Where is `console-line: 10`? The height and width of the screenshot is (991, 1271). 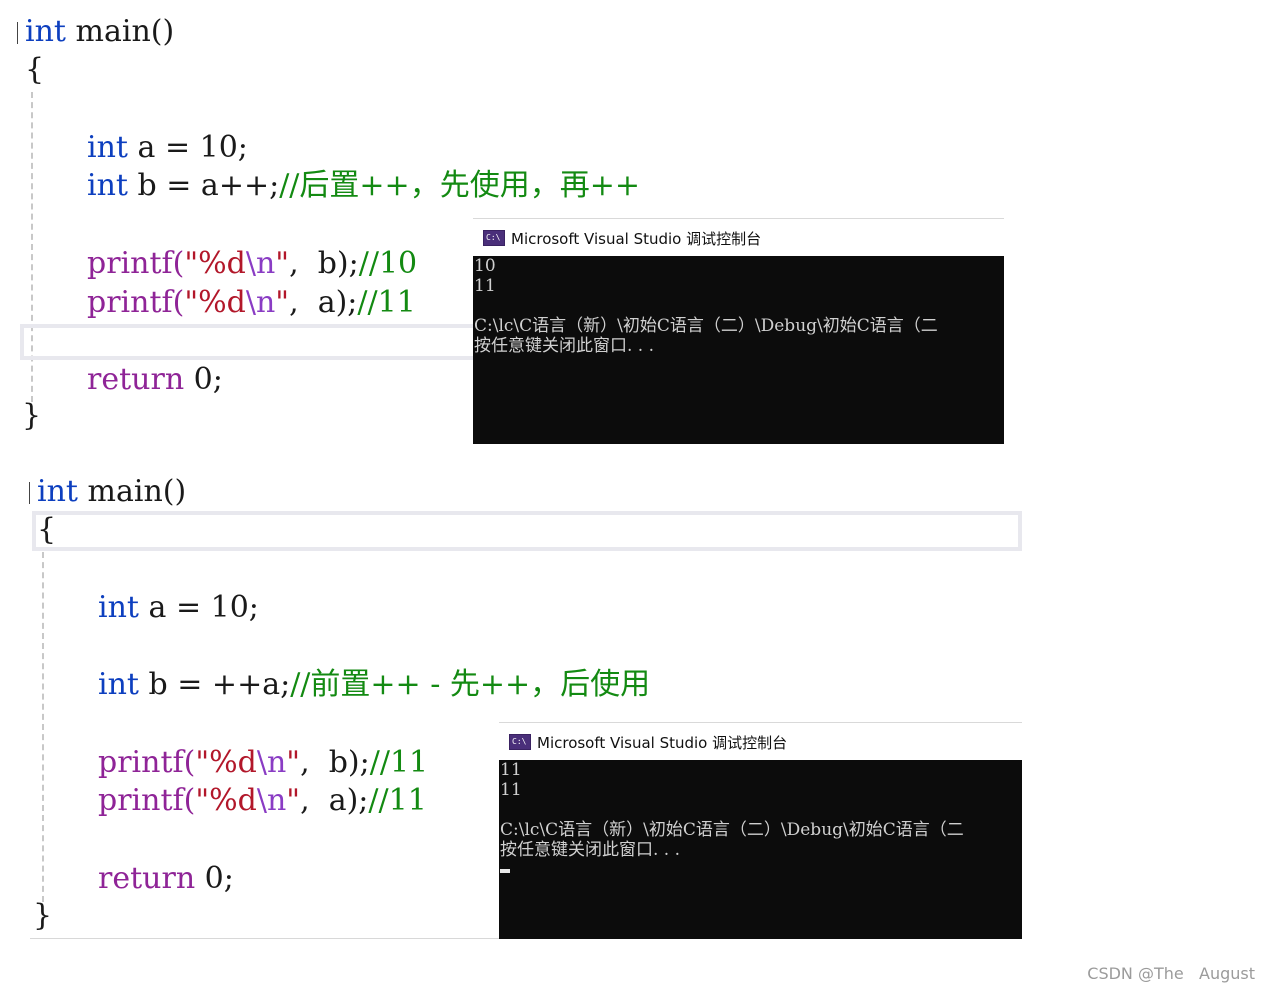
console-line: 10 is located at coordinates (485, 266).